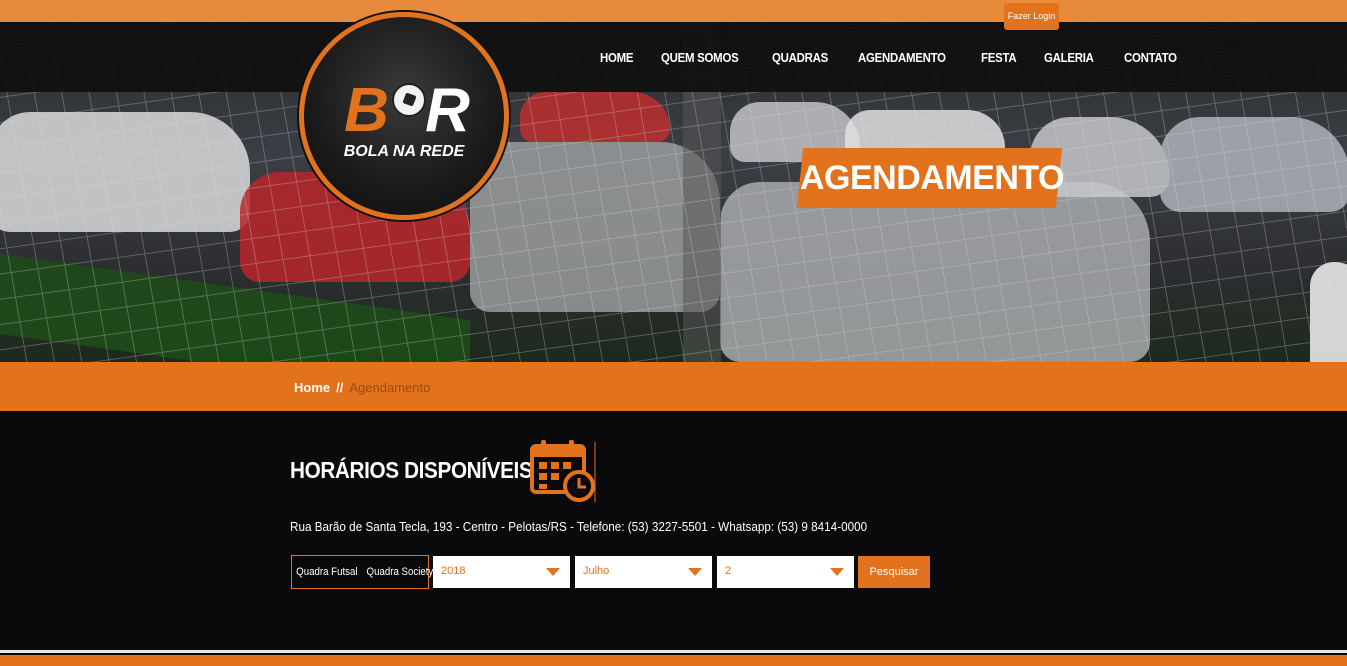 Image resolution: width=1347 pixels, height=666 pixels. Describe the element at coordinates (1031, 16) in the screenshot. I see `login-button: Fazer Login` at that location.